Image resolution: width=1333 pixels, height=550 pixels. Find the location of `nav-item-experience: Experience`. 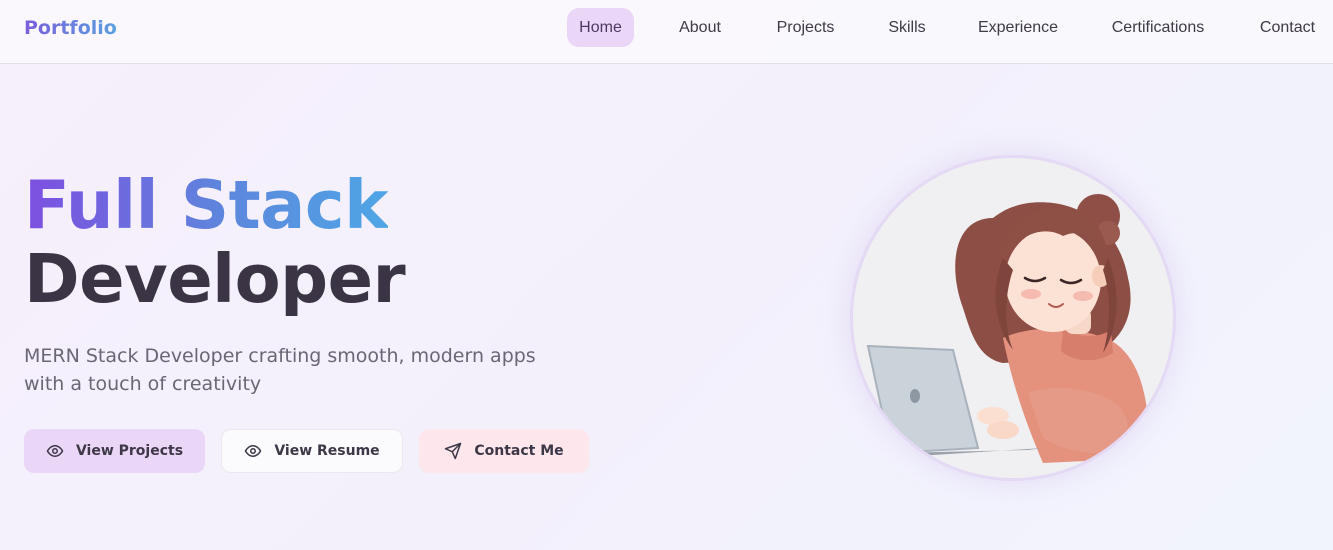

nav-item-experience: Experience is located at coordinates (1018, 27).